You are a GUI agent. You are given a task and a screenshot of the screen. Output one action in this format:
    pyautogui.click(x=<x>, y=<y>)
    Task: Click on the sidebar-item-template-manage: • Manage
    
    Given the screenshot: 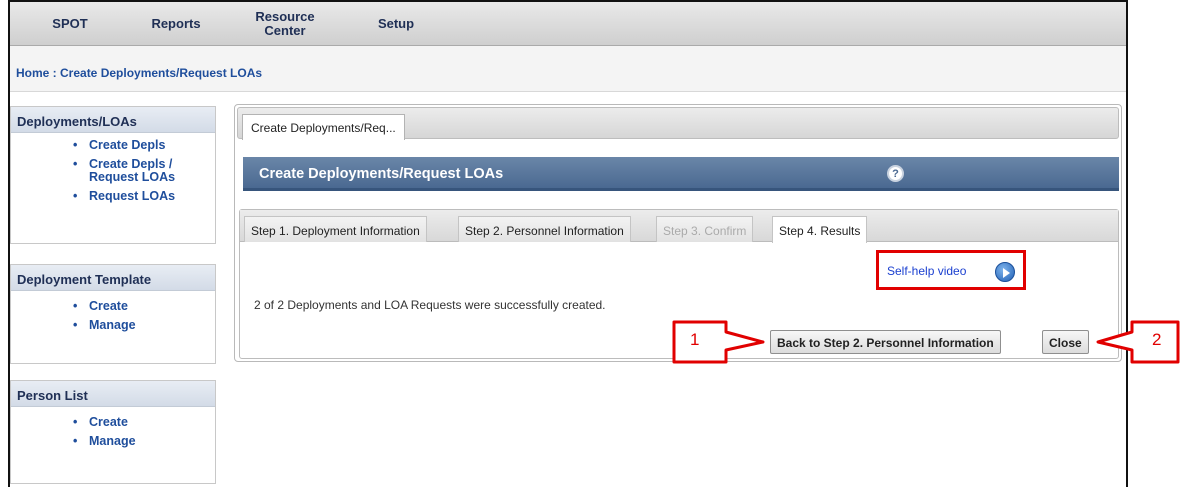 What is the action you would take?
    pyautogui.click(x=113, y=325)
    